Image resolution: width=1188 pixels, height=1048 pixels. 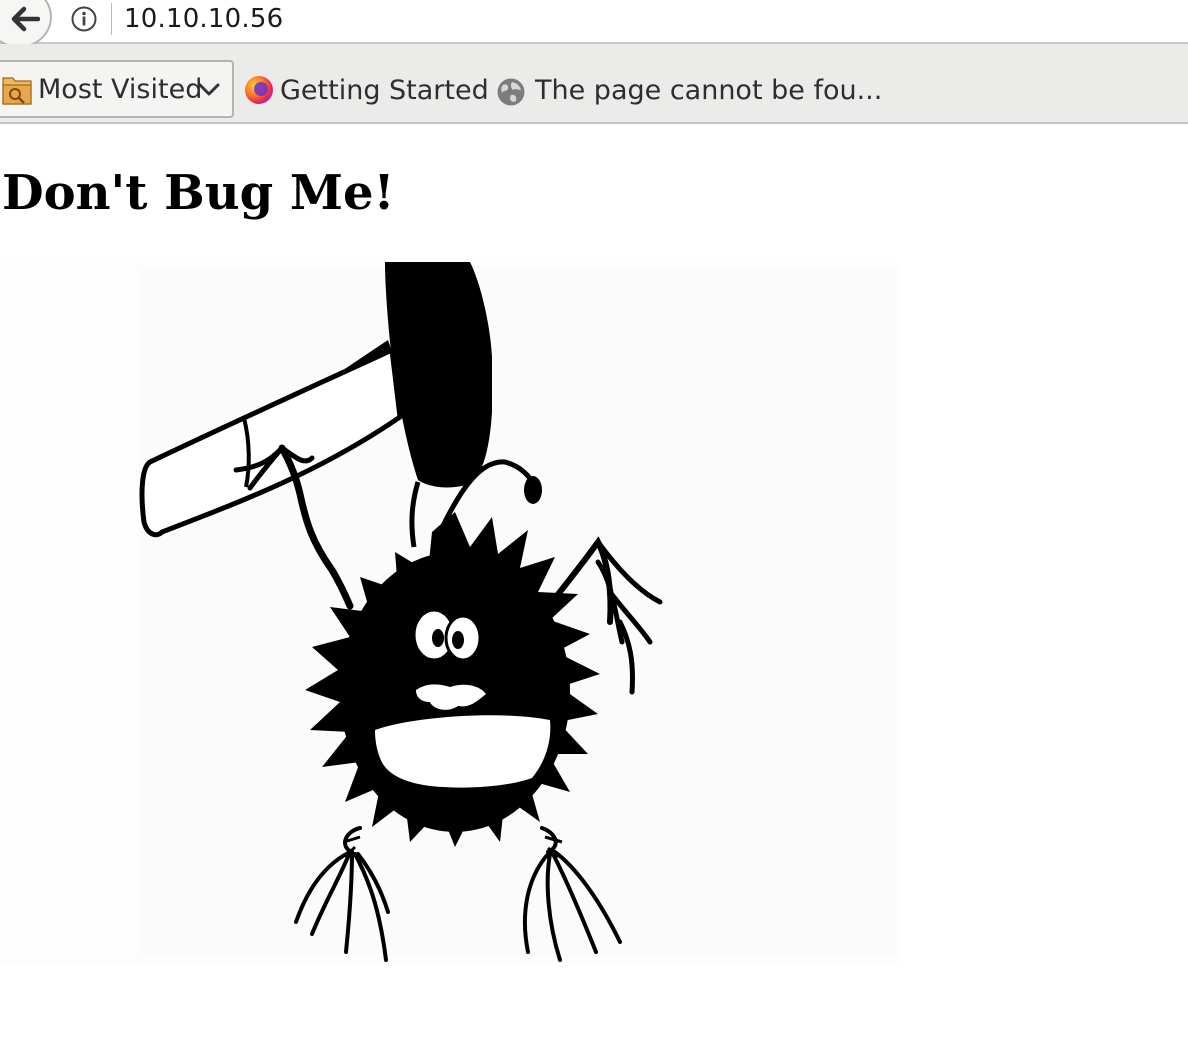 What do you see at coordinates (203, 19) in the screenshot?
I see `url-input: 10.10.10.56` at bounding box center [203, 19].